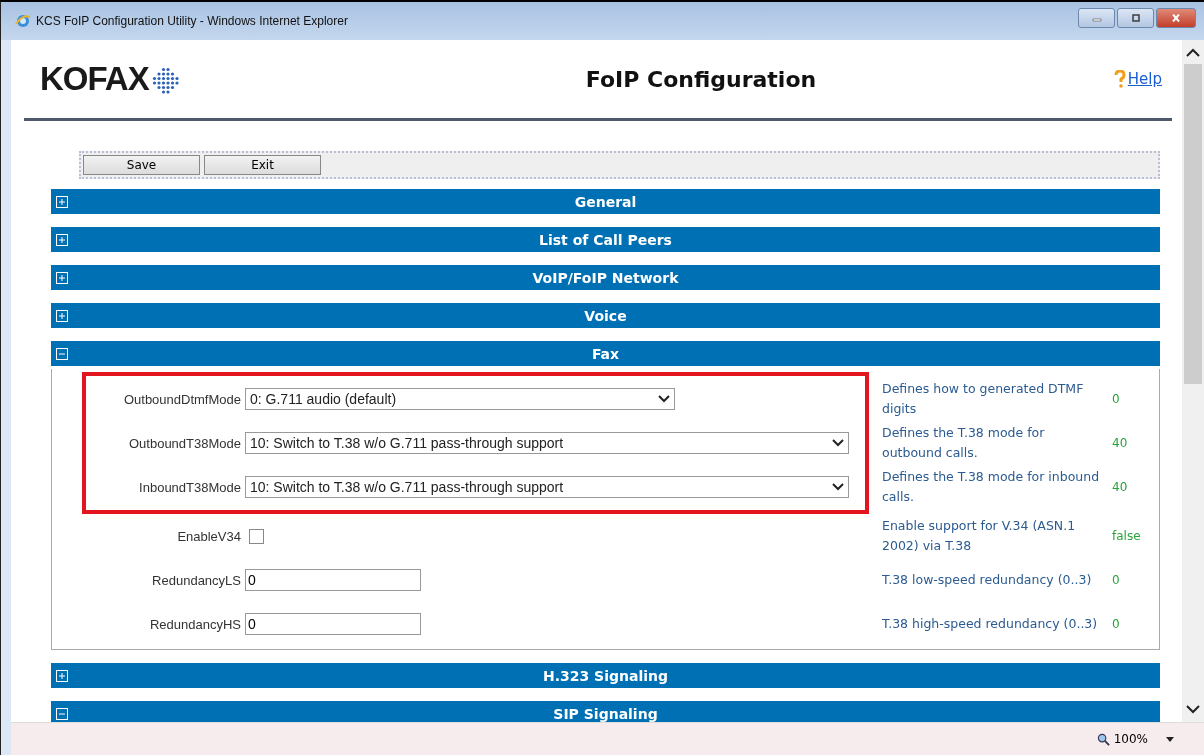 The height and width of the screenshot is (755, 1204). I want to click on toolbar-button: Save, so click(141, 165).